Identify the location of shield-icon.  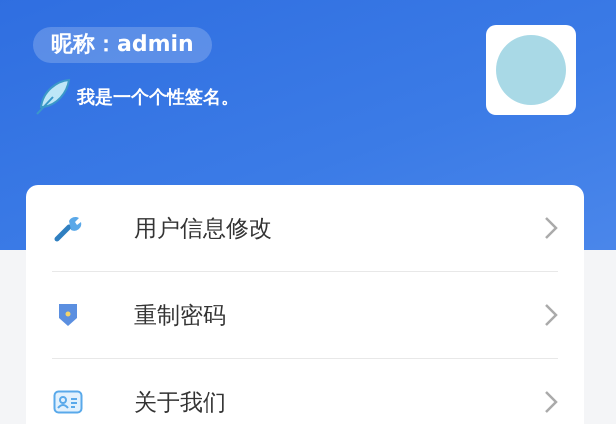
(68, 315).